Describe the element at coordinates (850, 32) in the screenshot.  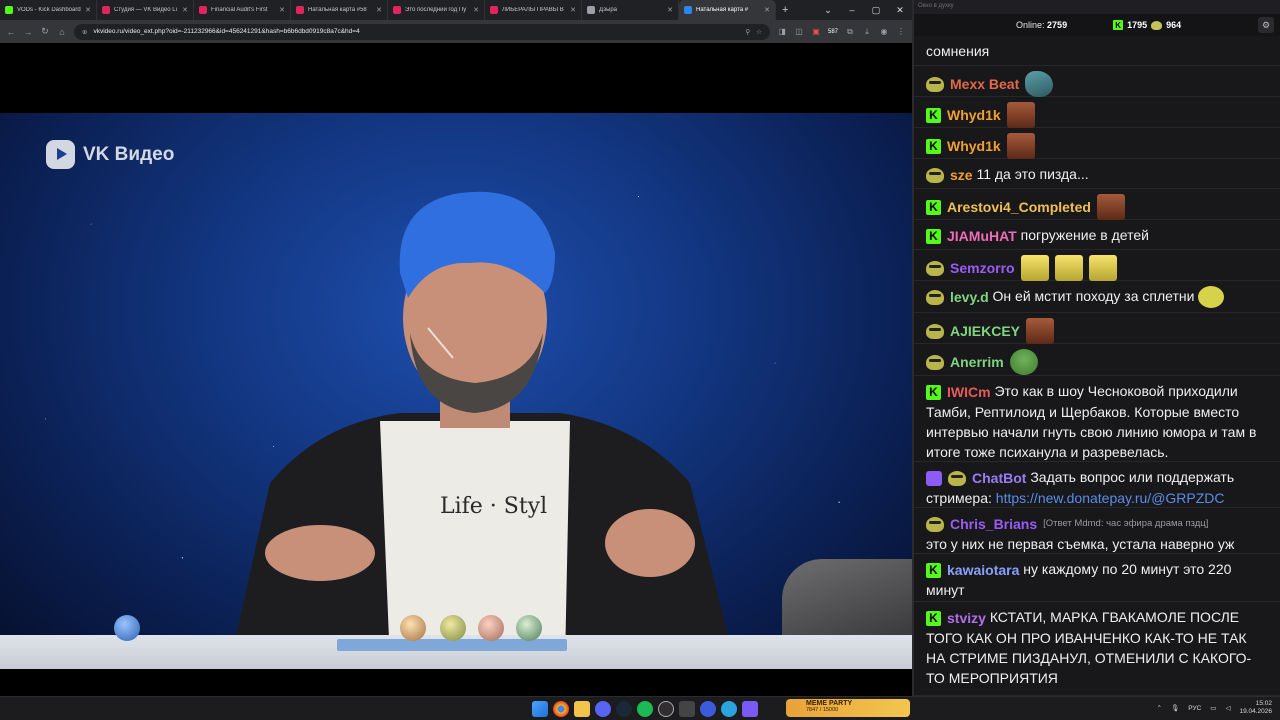
I see `extensions-puzzle-icon: ⧉` at that location.